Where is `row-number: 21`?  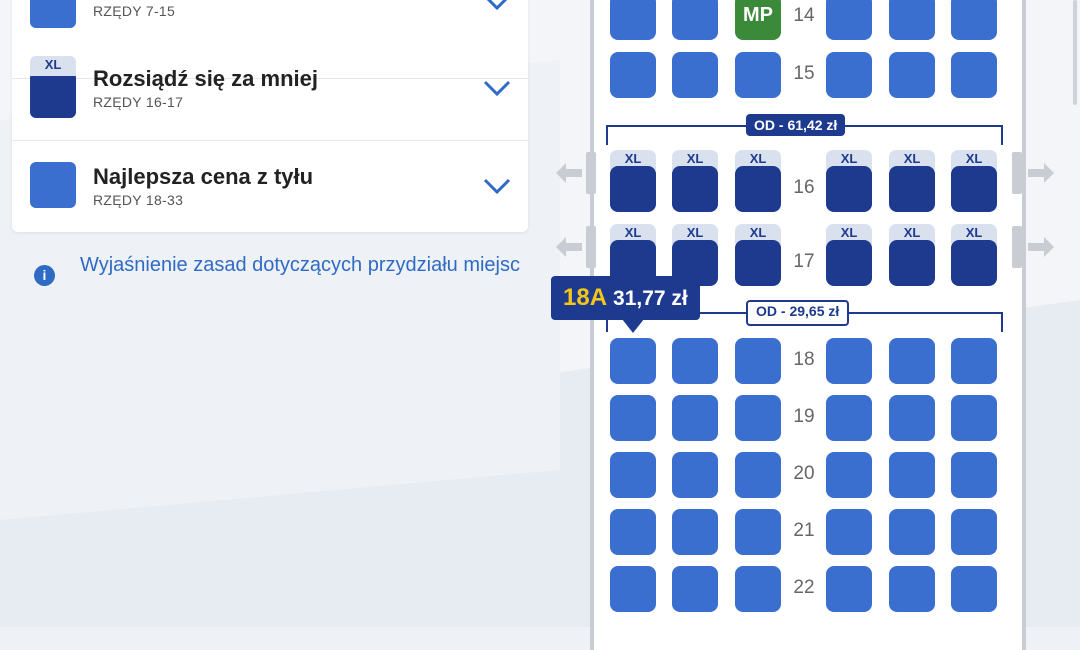 row-number: 21 is located at coordinates (804, 530).